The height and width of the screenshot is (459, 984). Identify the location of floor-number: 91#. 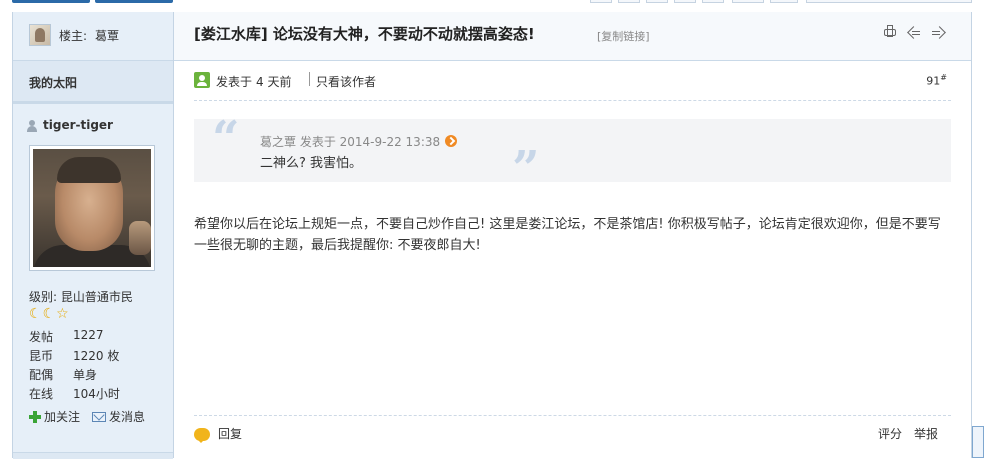
(936, 80).